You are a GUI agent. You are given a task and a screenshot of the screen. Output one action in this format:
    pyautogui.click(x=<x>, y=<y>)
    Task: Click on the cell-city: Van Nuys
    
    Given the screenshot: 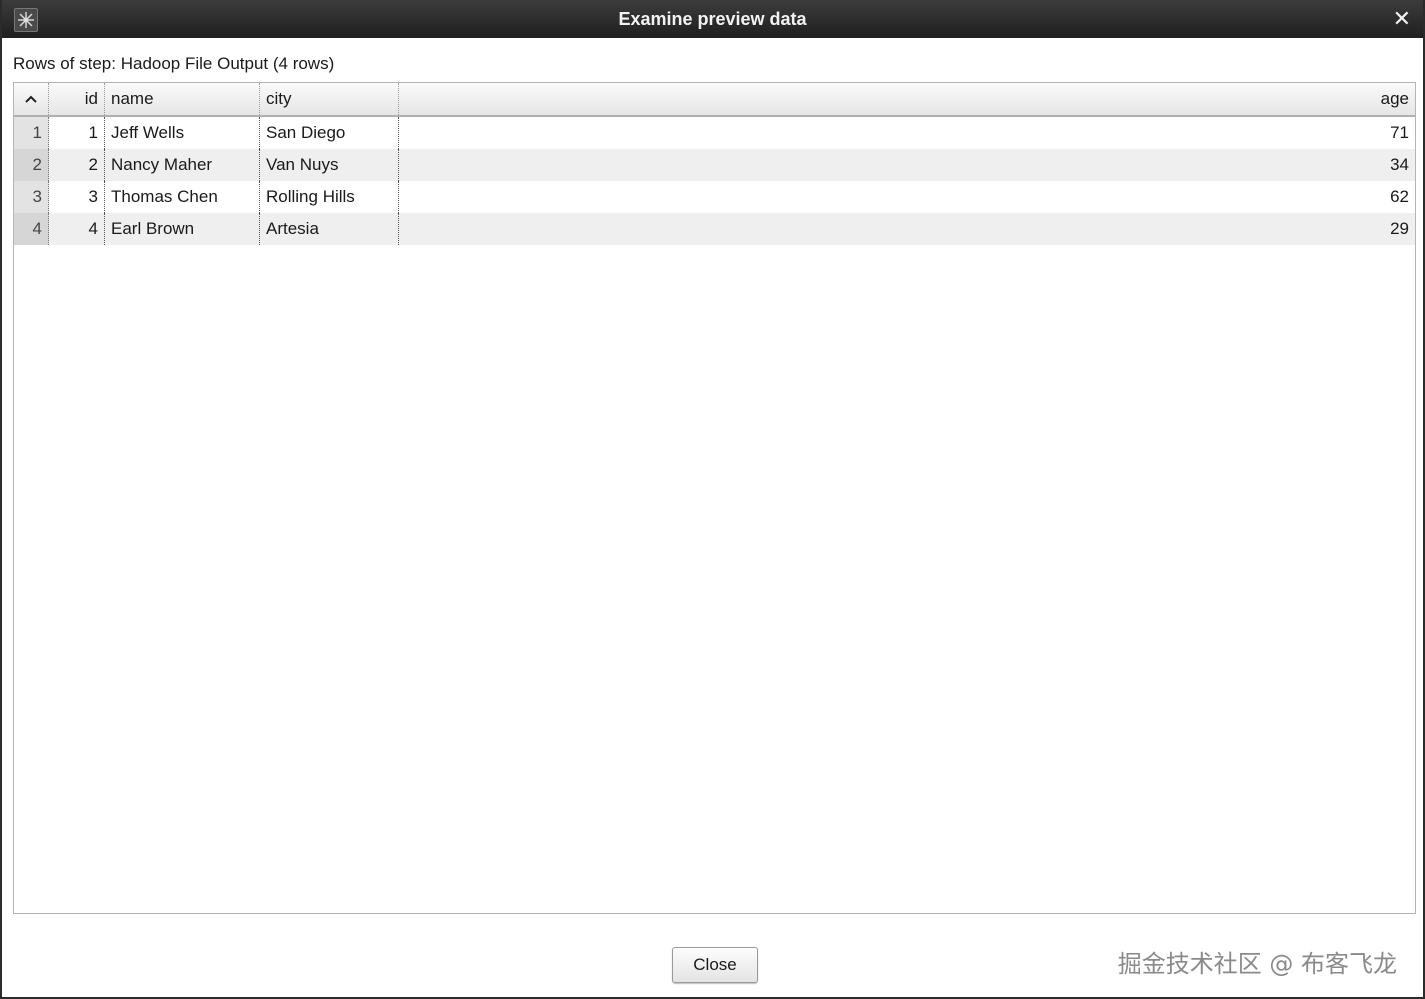 What is the action you would take?
    pyautogui.click(x=329, y=165)
    